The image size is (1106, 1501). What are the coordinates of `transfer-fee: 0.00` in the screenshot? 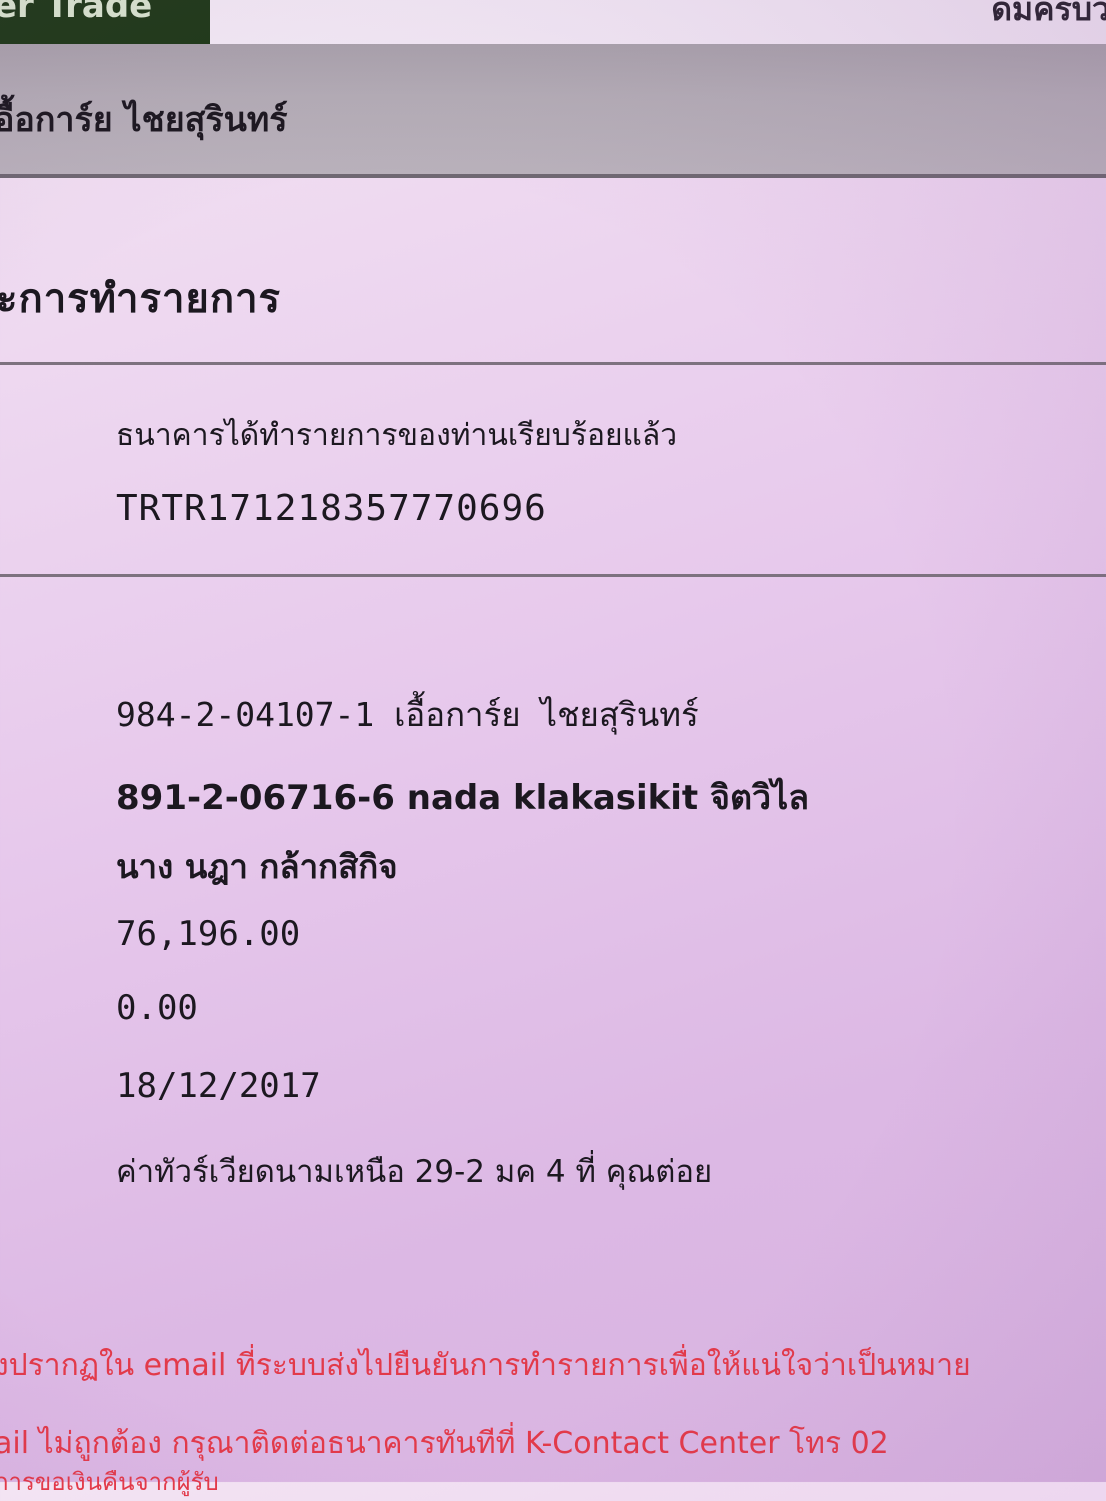 It's located at (157, 1008).